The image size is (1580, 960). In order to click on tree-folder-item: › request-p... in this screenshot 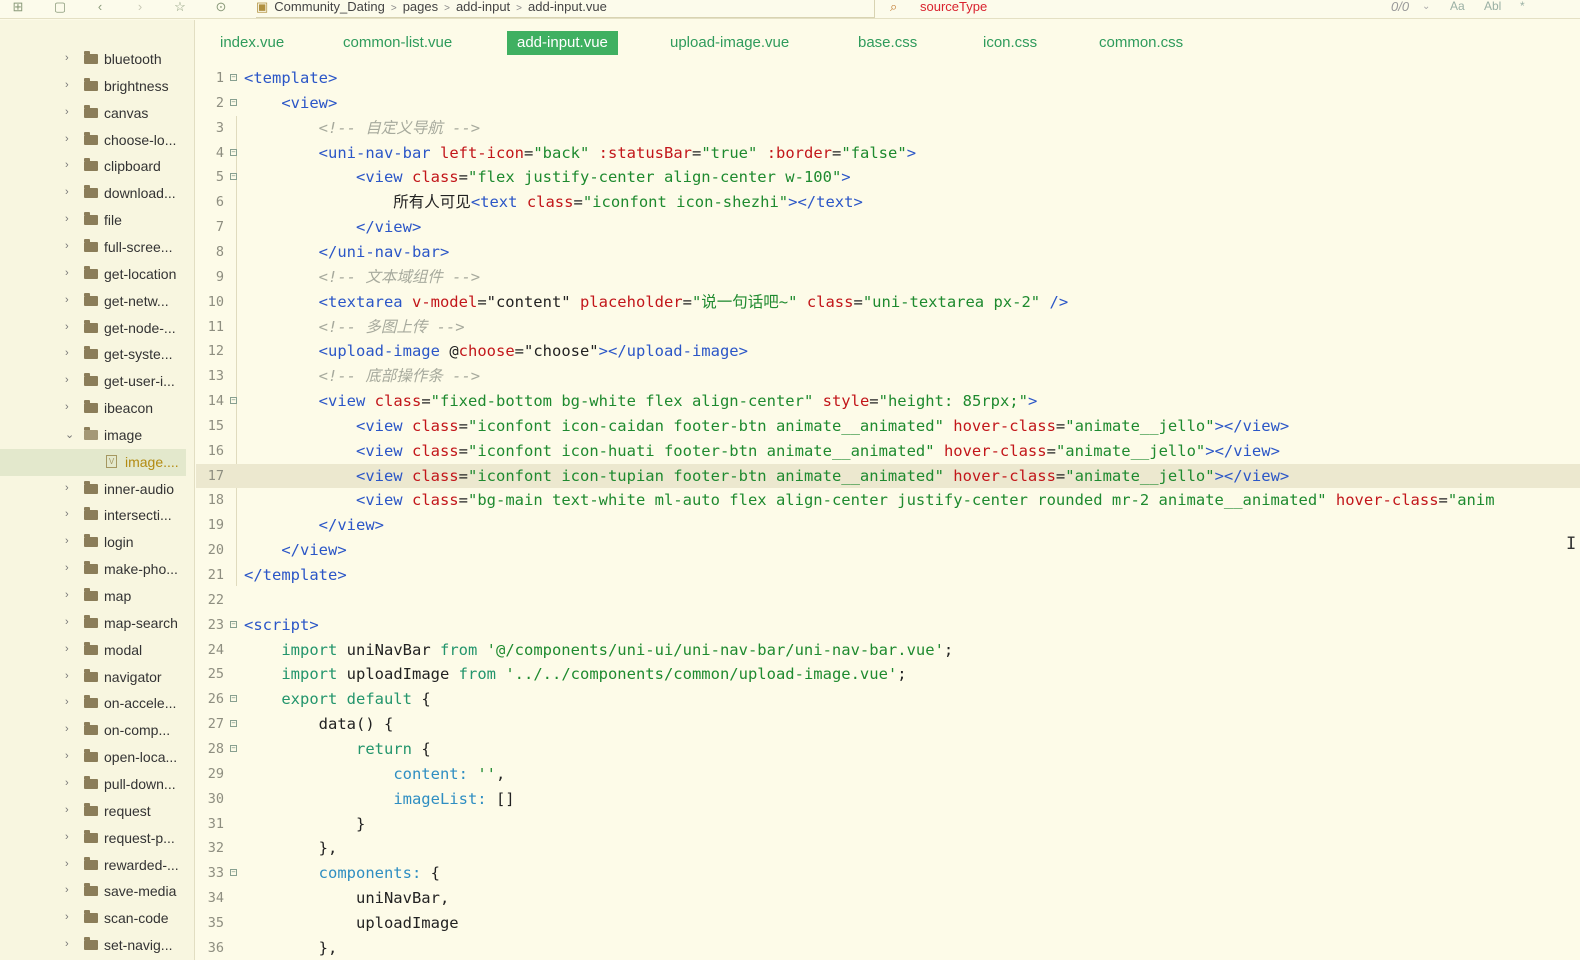, I will do `click(93, 838)`.